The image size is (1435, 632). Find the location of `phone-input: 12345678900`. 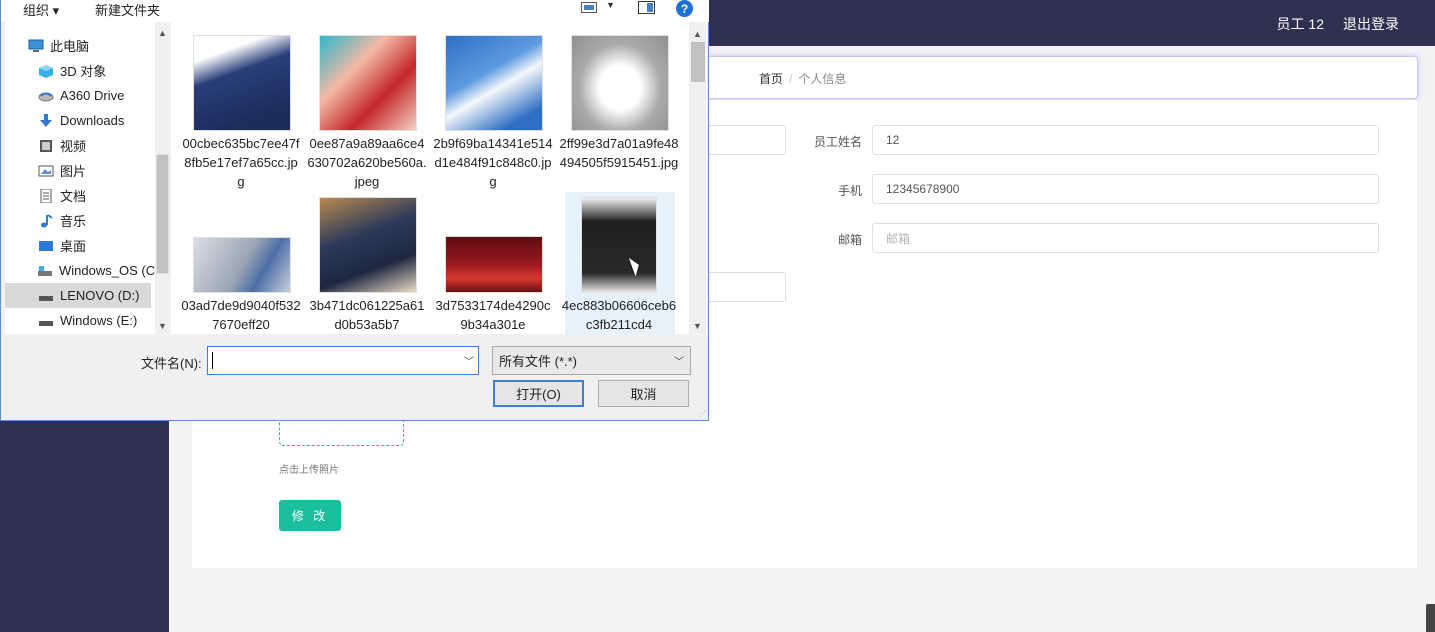

phone-input: 12345678900 is located at coordinates (1125, 189).